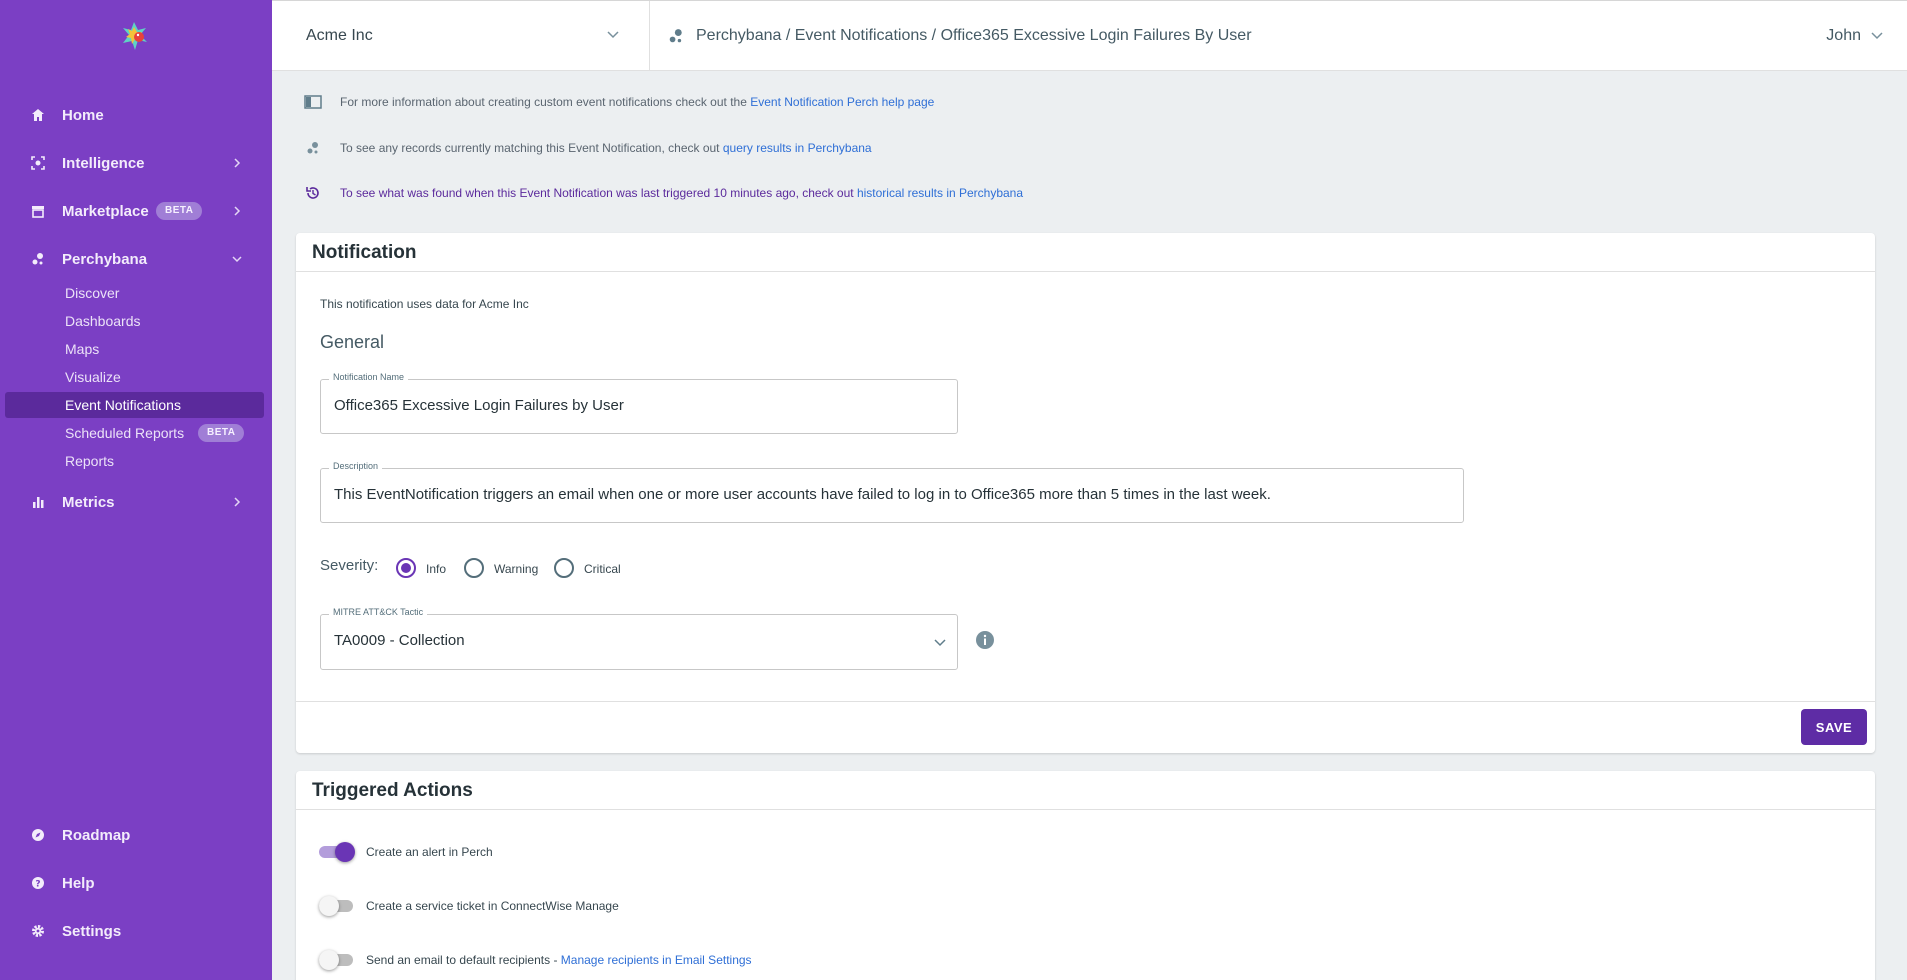 The width and height of the screenshot is (1907, 980). Describe the element at coordinates (797, 148) in the screenshot. I see `query-results-link: query results in Perchybana` at that location.